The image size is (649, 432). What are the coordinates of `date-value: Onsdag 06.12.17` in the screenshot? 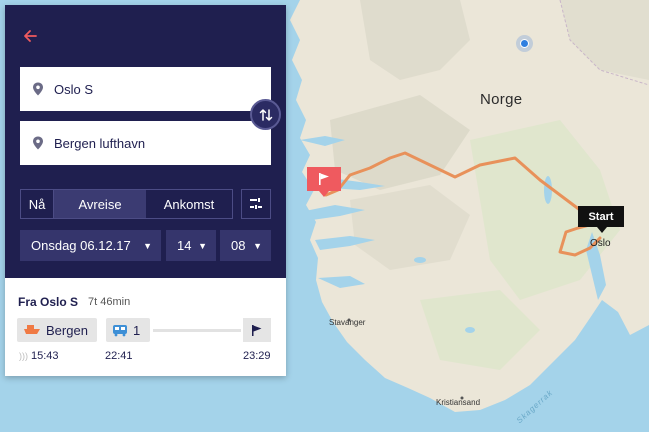 It's located at (81, 245).